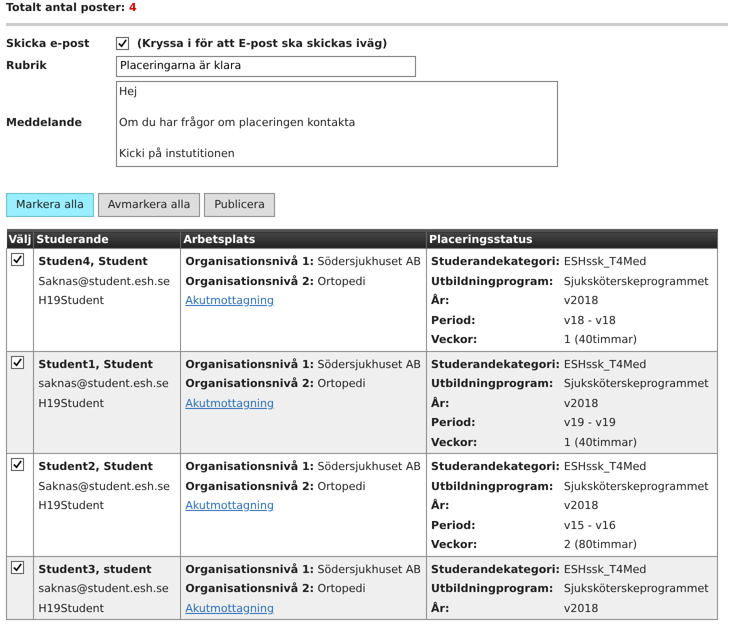 Image resolution: width=734 pixels, height=626 pixels. I want to click on field-value: v15 - v16, so click(590, 526).